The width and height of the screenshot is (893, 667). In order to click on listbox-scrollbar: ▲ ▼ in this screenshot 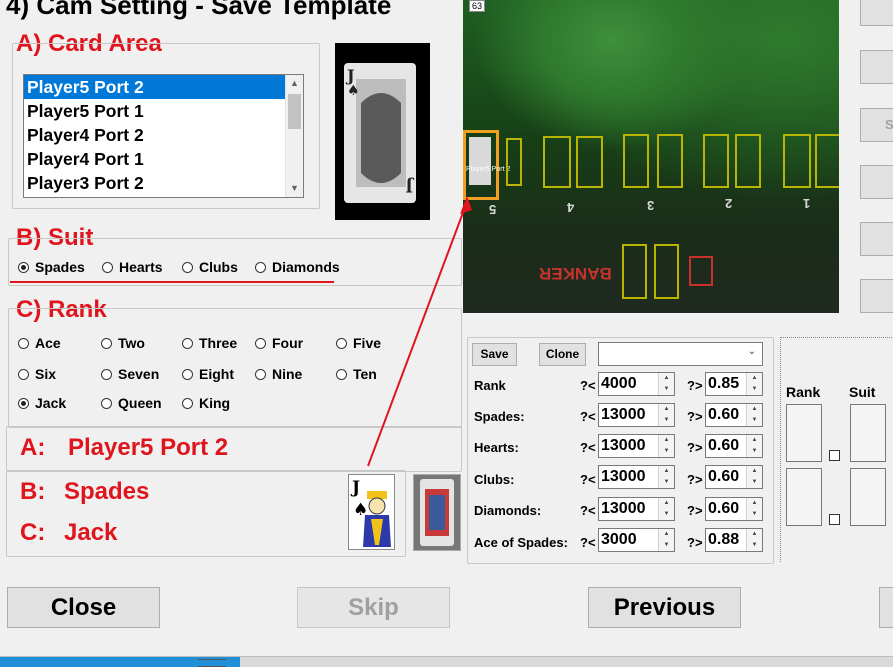, I will do `click(294, 136)`.